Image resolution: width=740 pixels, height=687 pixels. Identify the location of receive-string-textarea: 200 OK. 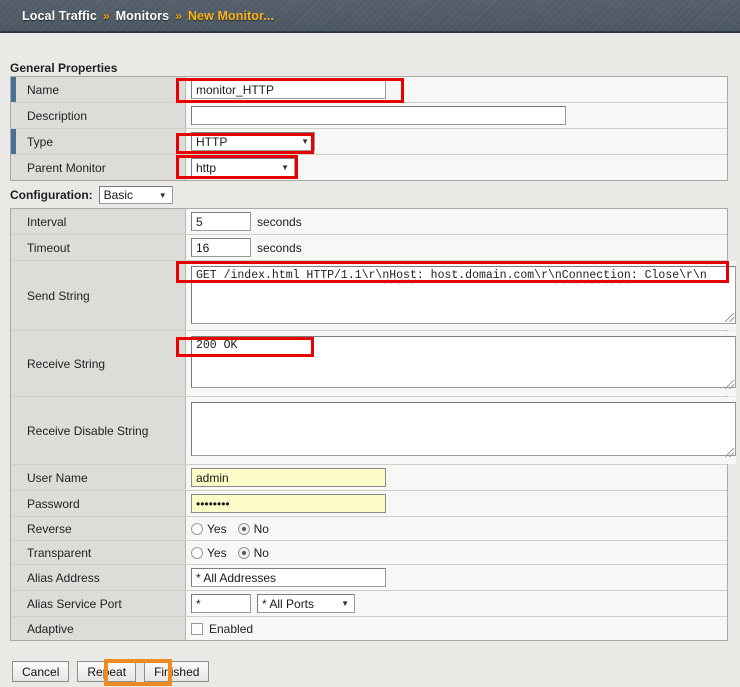
(463, 362).